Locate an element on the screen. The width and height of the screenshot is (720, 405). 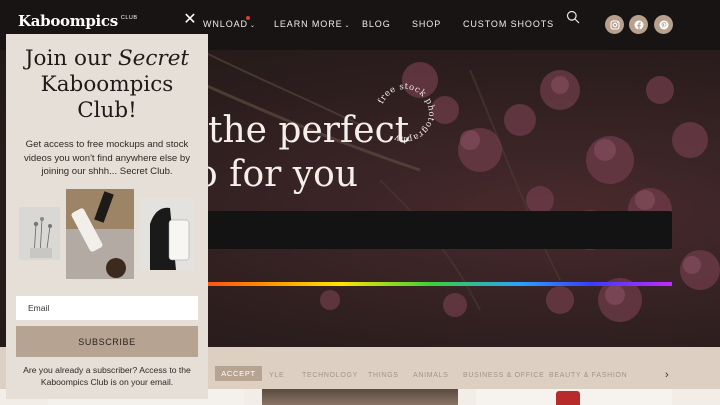
nav-label: LEARN MORE is located at coordinates (308, 24).